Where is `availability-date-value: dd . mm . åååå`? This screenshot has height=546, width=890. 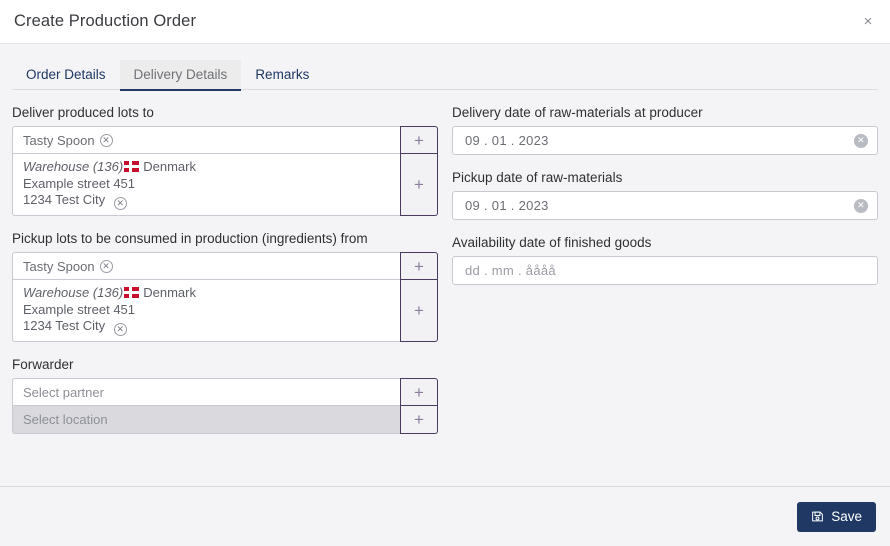 availability-date-value: dd . mm . åååå is located at coordinates (510, 270).